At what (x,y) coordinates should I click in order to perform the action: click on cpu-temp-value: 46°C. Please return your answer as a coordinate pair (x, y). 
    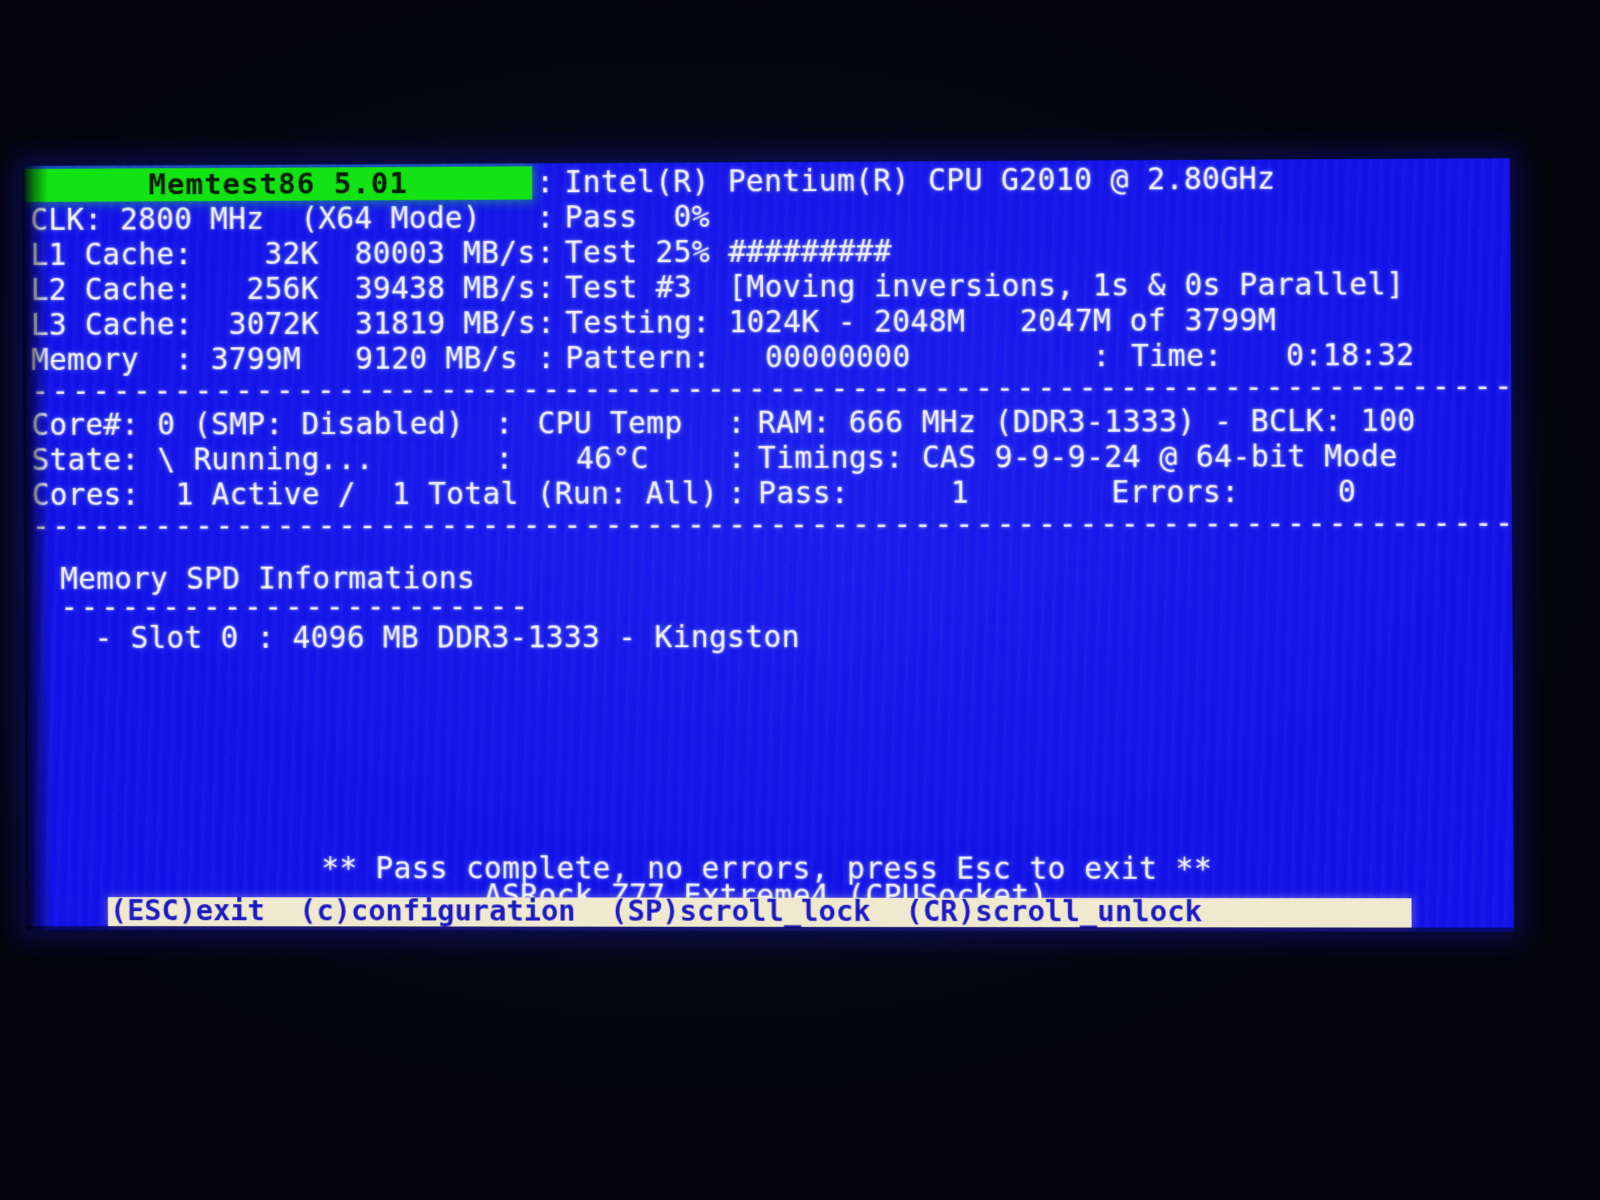
    Looking at the image, I should click on (612, 458).